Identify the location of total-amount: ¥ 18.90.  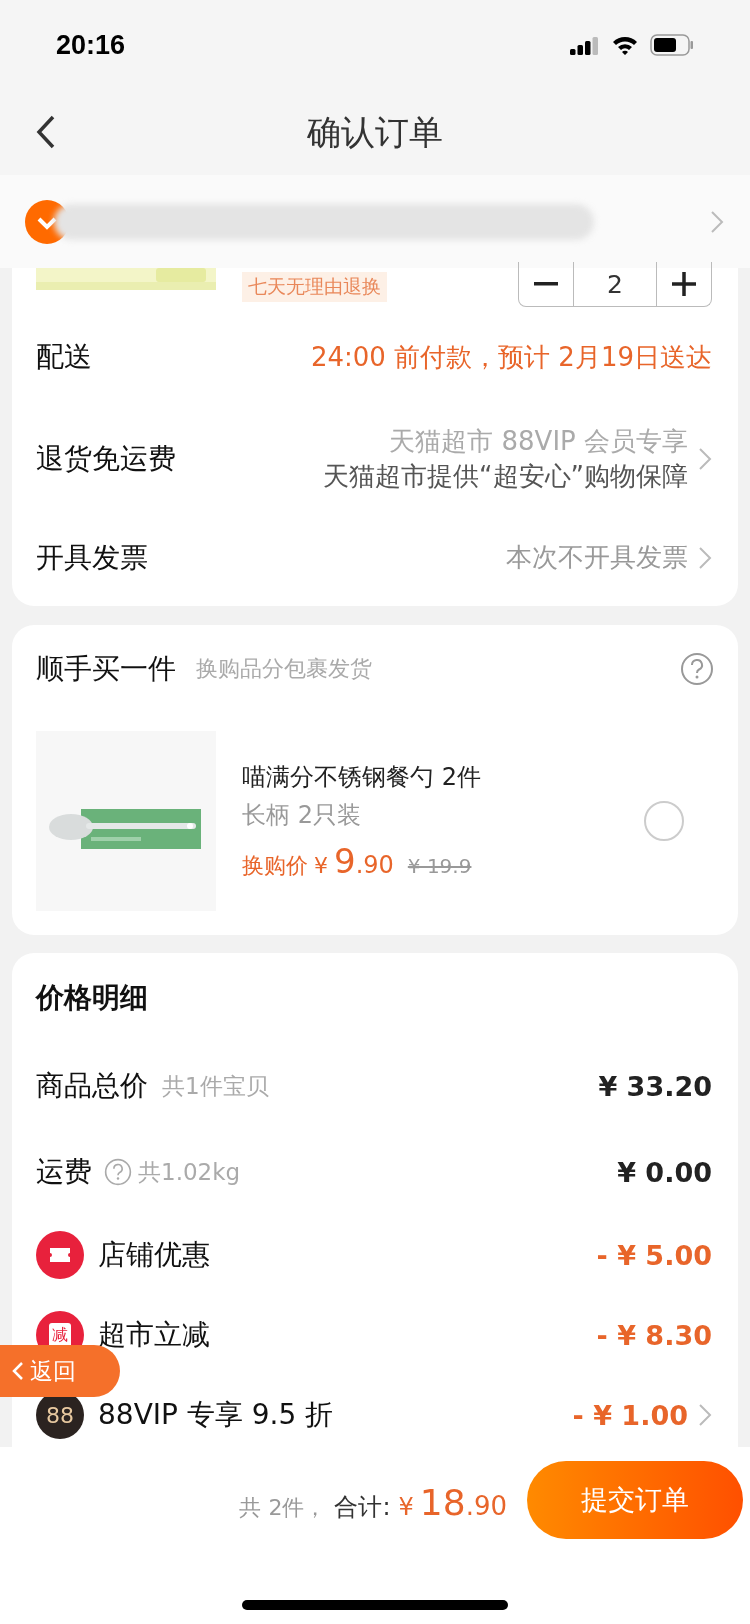
(452, 1502).